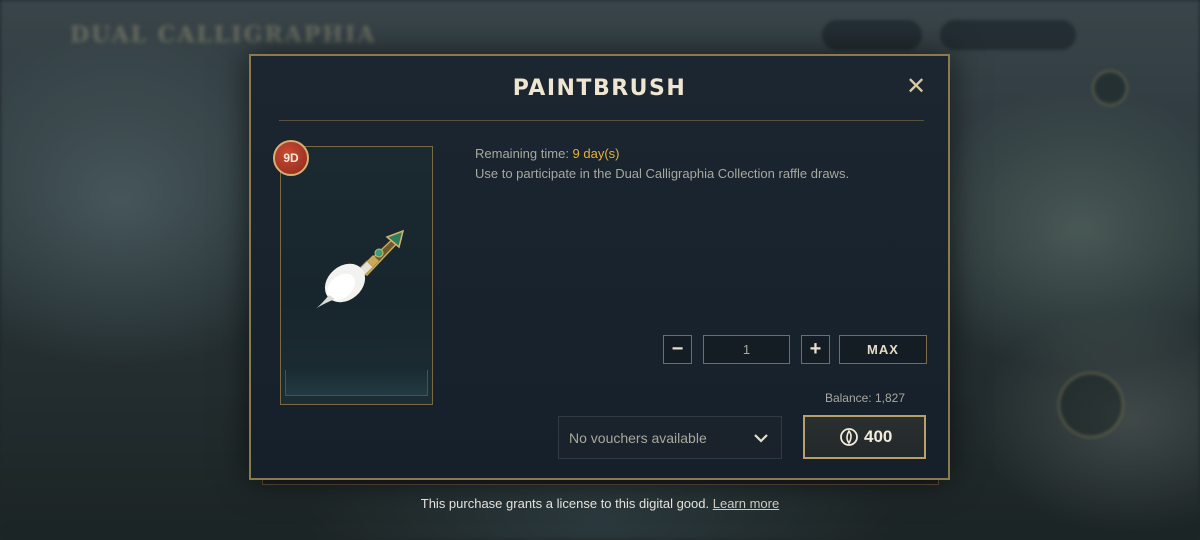 This screenshot has width=1200, height=540. Describe the element at coordinates (849, 437) in the screenshot. I see `currency-icon` at that location.